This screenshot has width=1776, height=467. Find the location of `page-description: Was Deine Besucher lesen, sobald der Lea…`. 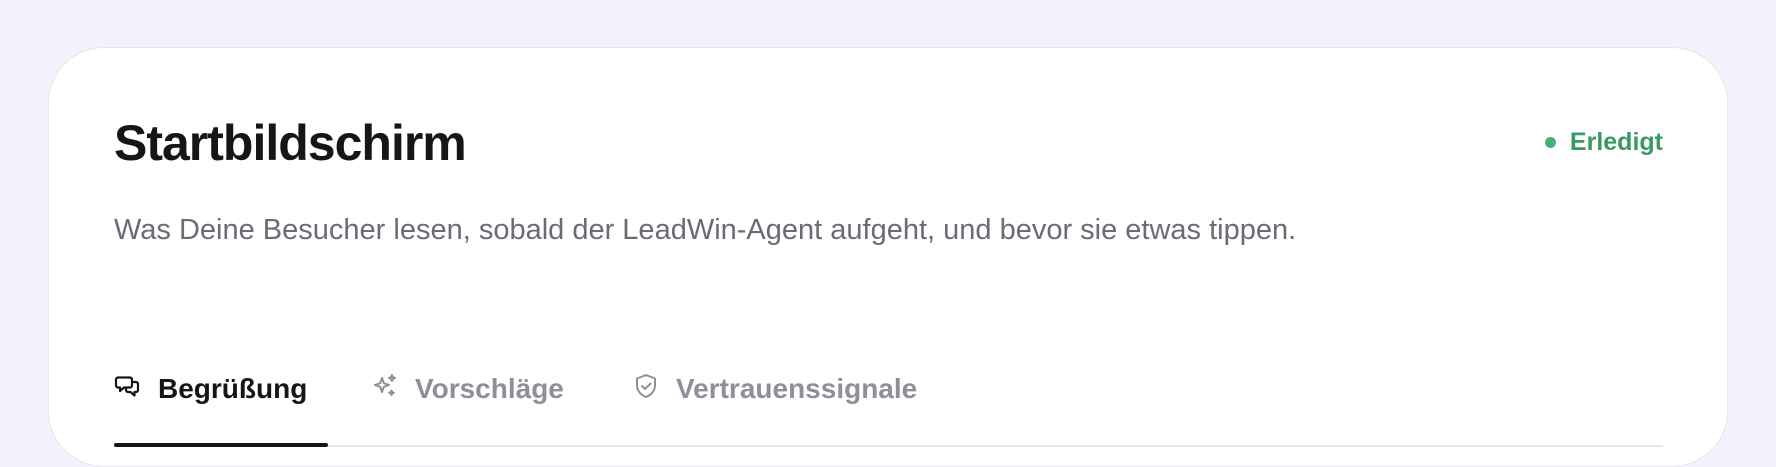

page-description: Was Deine Besucher lesen, sobald der Lea… is located at coordinates (705, 230).